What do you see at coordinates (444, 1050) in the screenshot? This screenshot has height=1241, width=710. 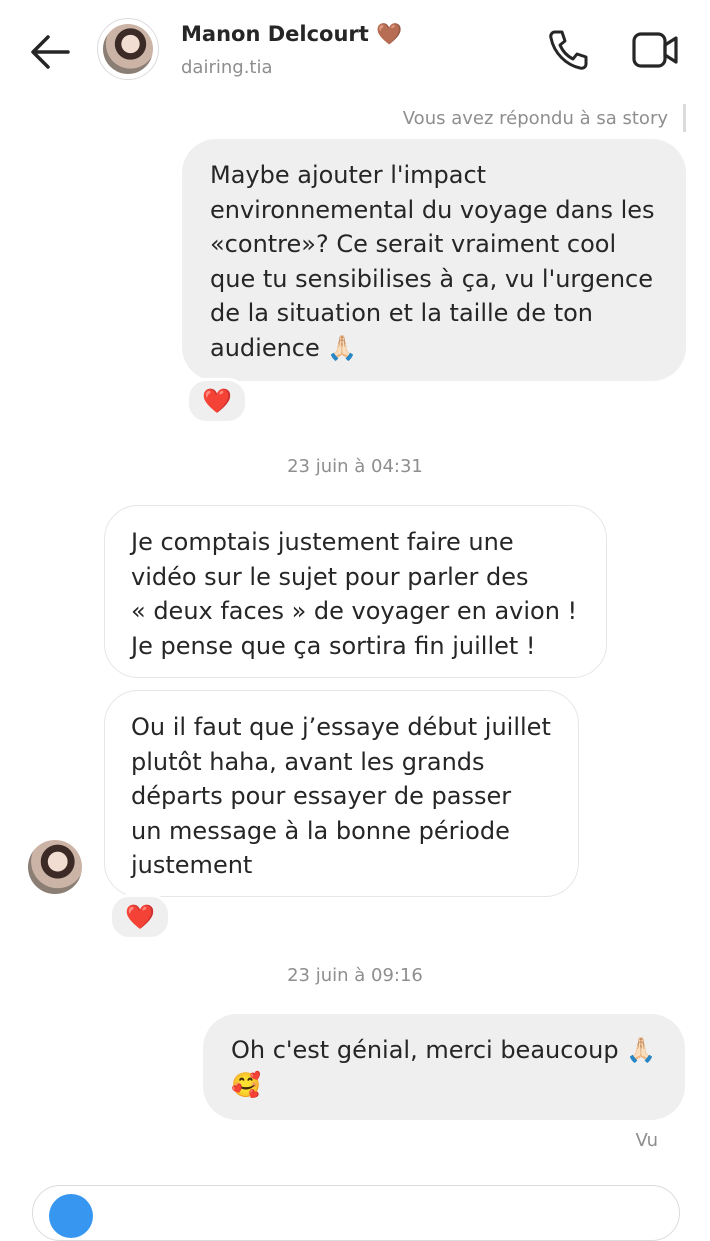 I see `message-line: Oh c'est génial, merci beaucoup 🙏🏻` at bounding box center [444, 1050].